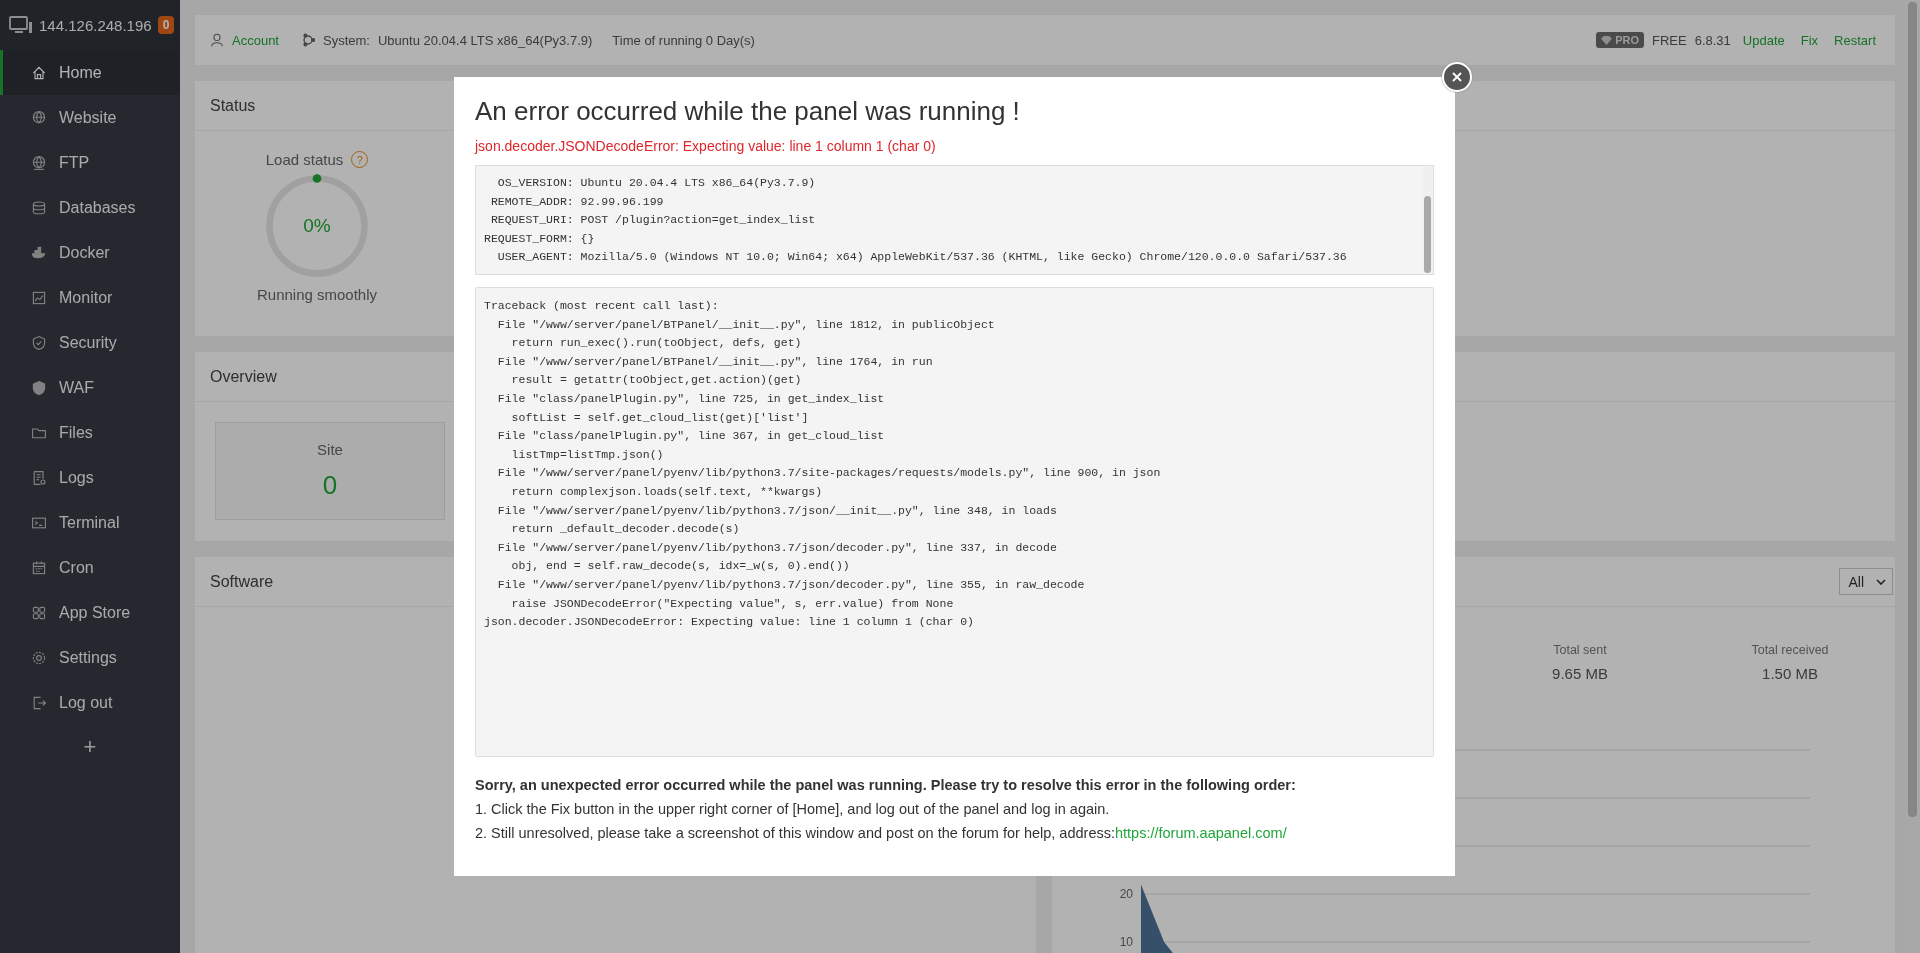  Describe the element at coordinates (1427, 234) in the screenshot. I see `scrollbar-thumb` at that location.